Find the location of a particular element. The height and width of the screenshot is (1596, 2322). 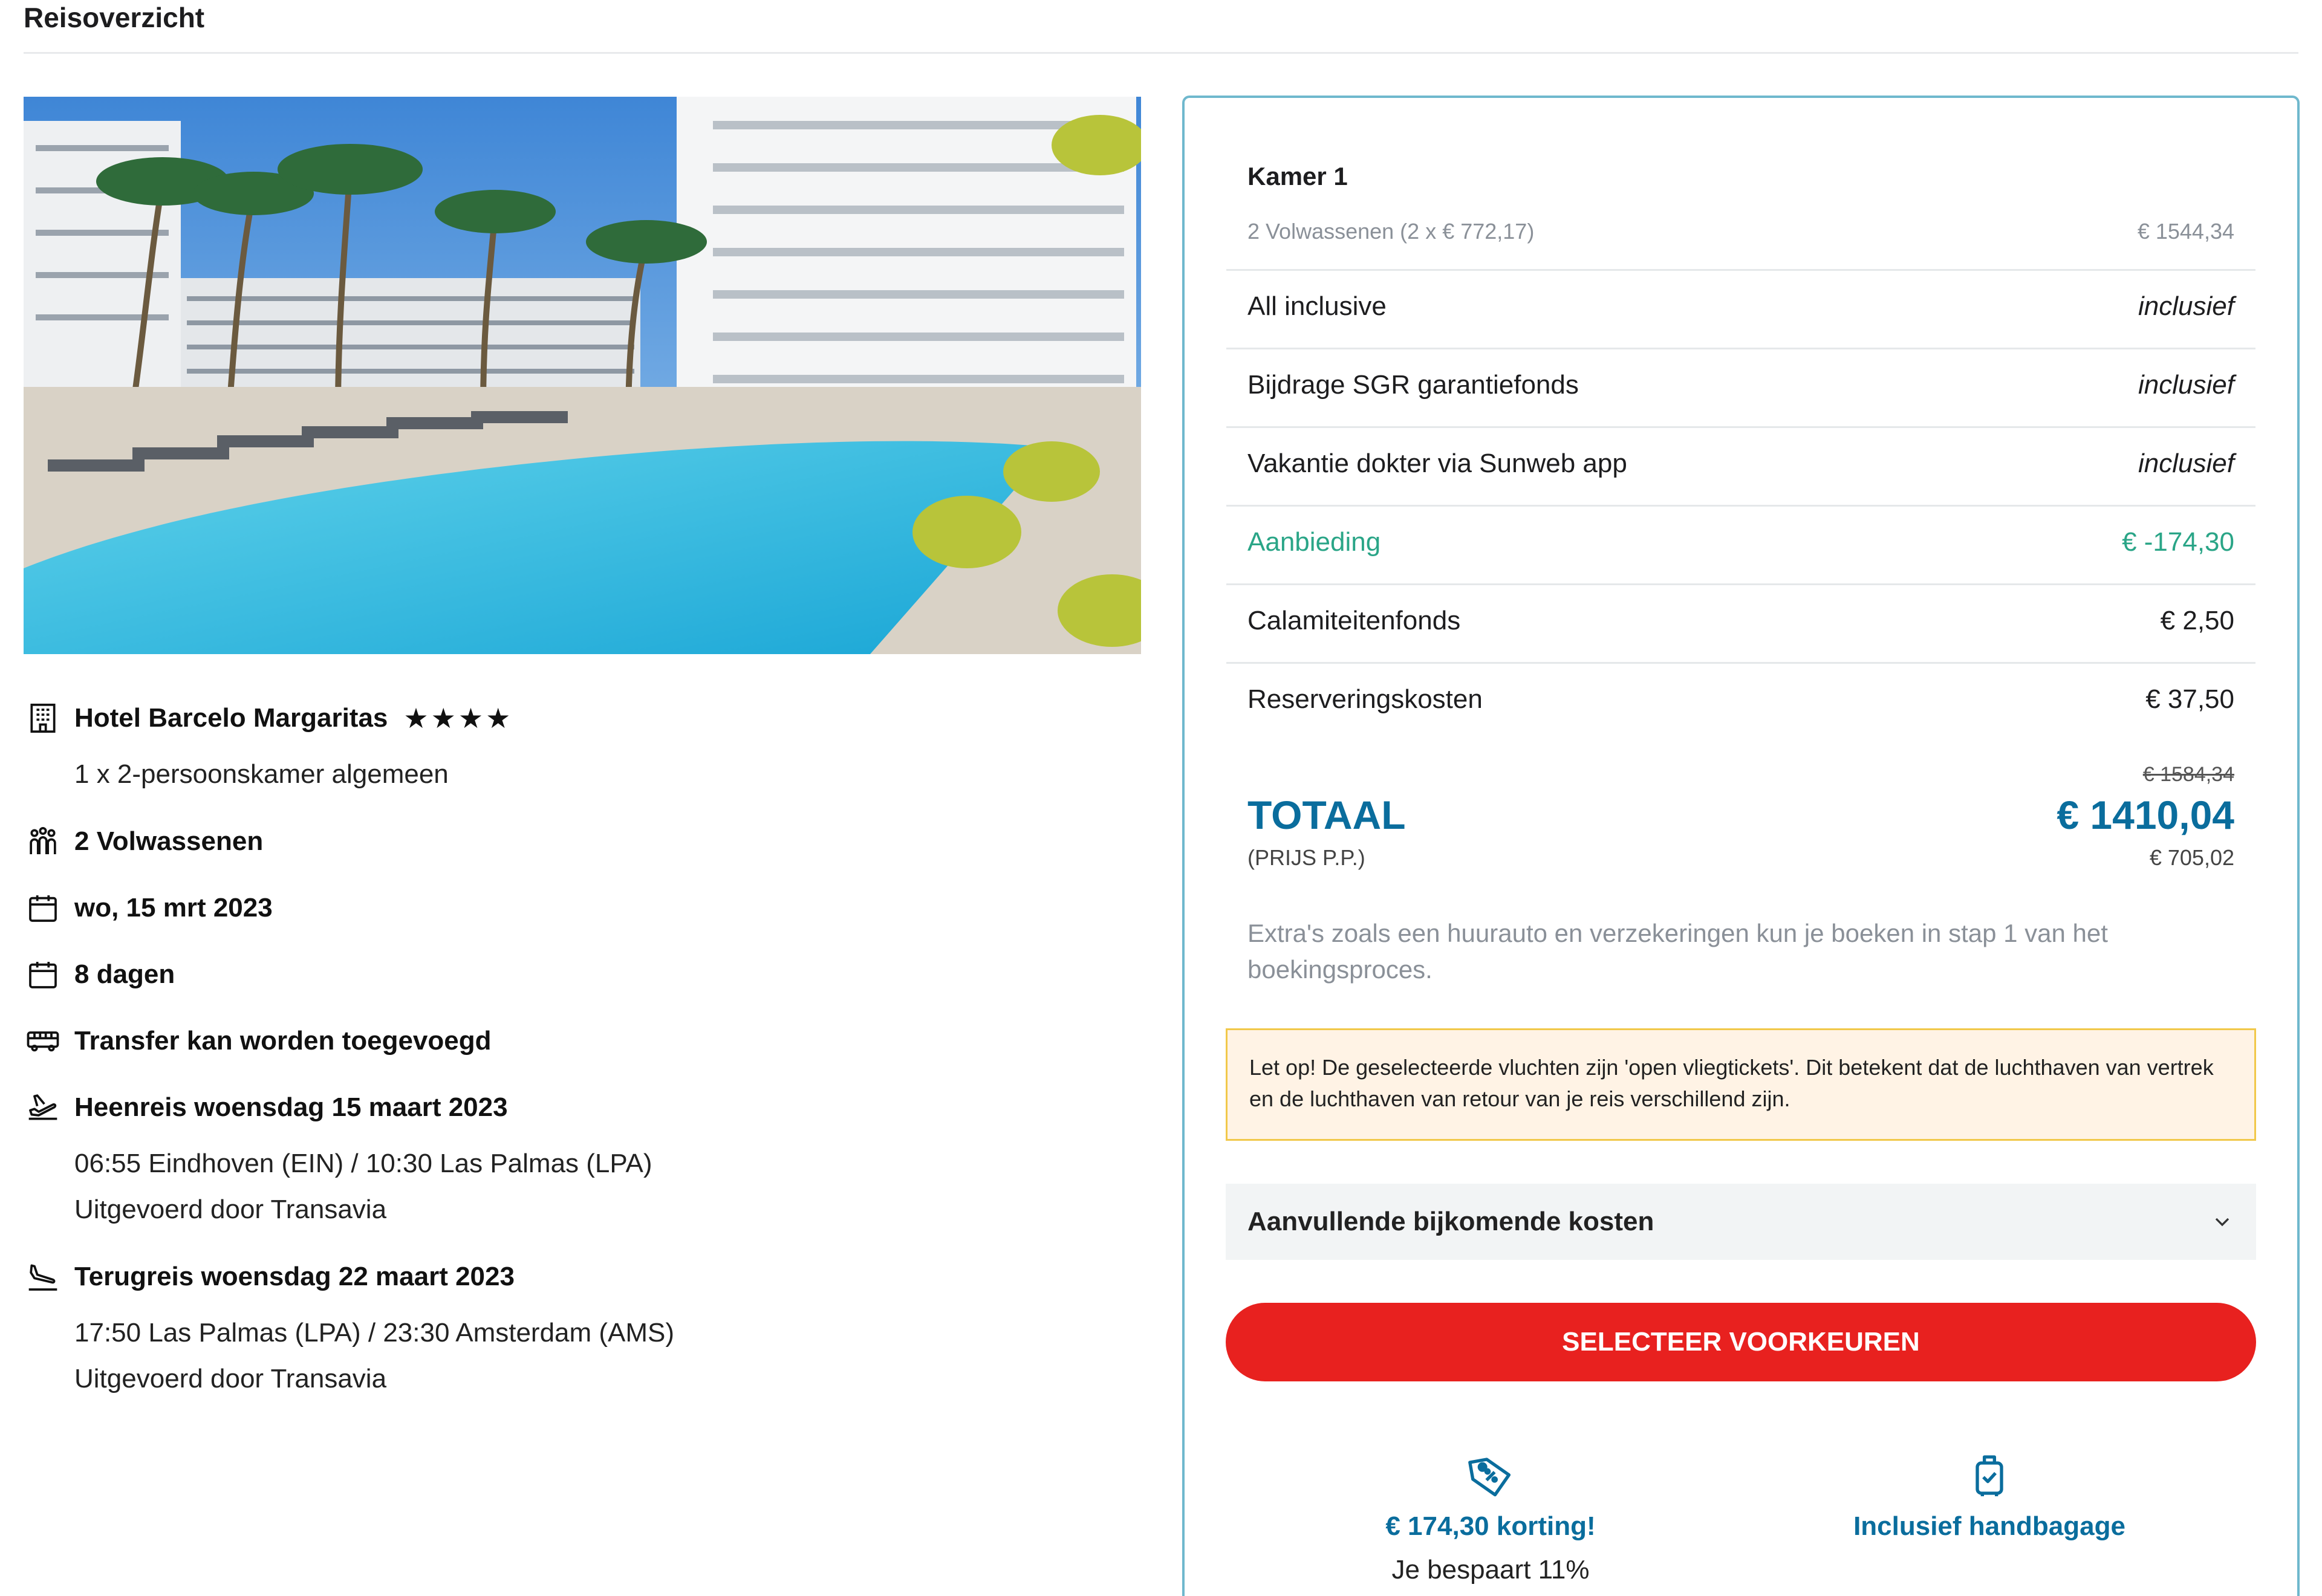

price-line-label: All inclusive is located at coordinates (1317, 306).